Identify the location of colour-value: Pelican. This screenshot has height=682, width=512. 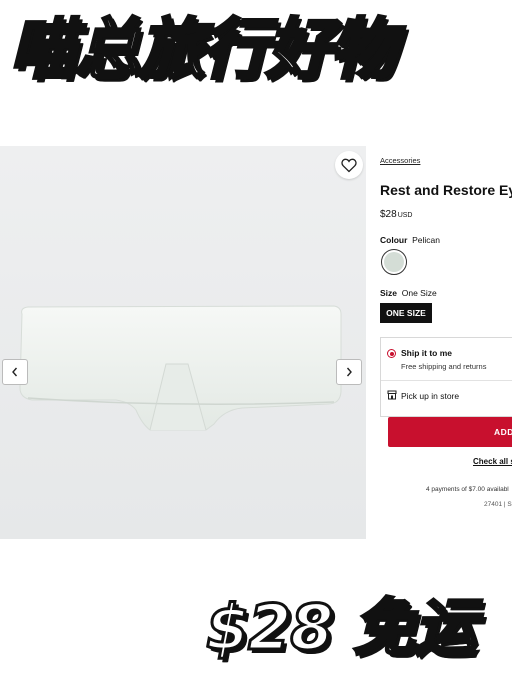
(426, 240).